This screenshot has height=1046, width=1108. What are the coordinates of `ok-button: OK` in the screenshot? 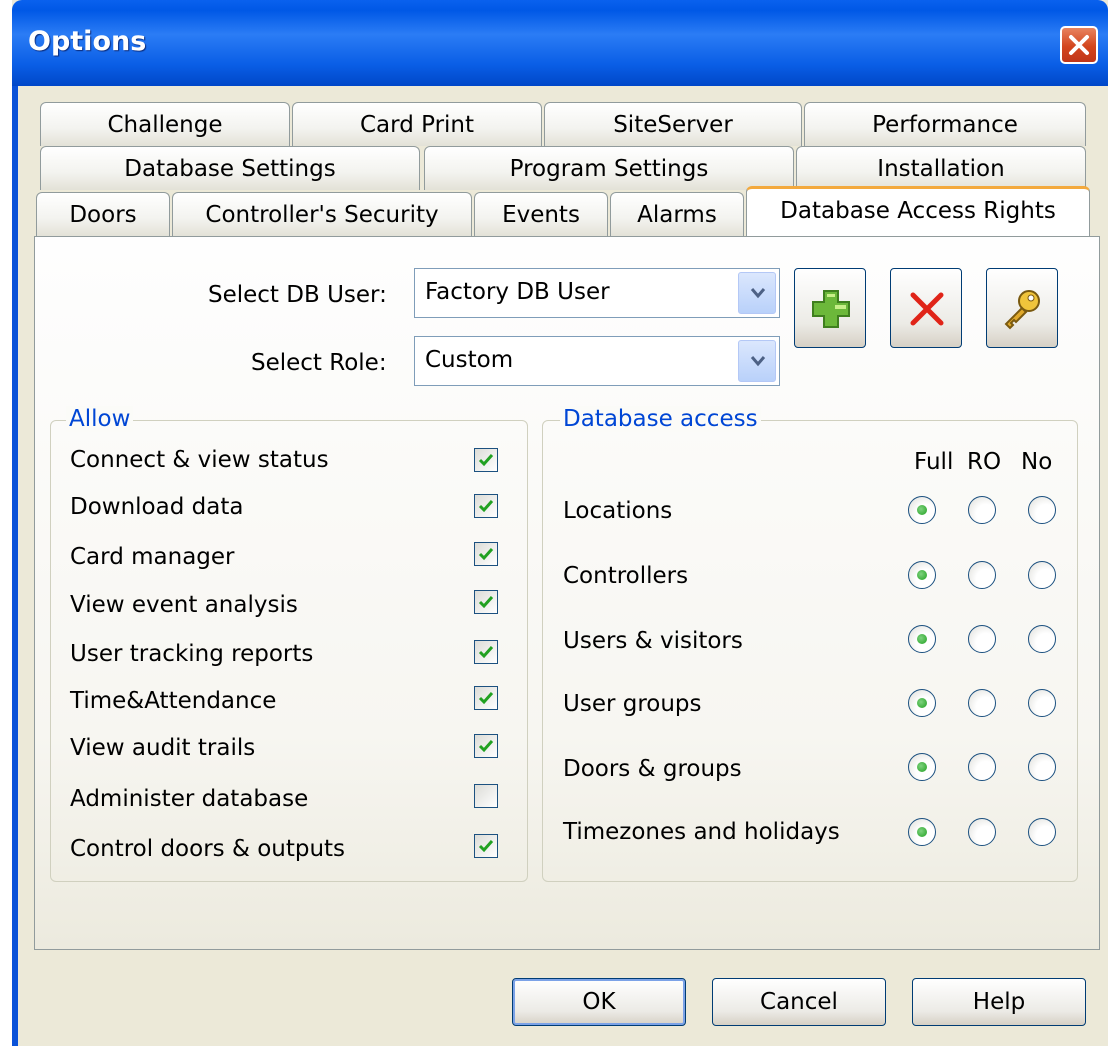 It's located at (599, 1002).